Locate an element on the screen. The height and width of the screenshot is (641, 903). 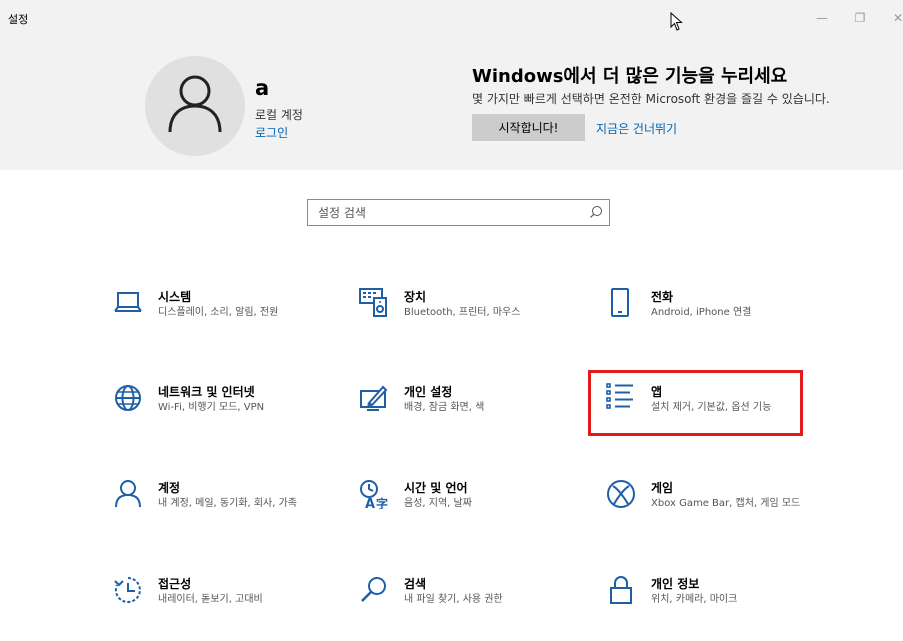
skip-link: 지금은 건너뛰기 is located at coordinates (636, 128).